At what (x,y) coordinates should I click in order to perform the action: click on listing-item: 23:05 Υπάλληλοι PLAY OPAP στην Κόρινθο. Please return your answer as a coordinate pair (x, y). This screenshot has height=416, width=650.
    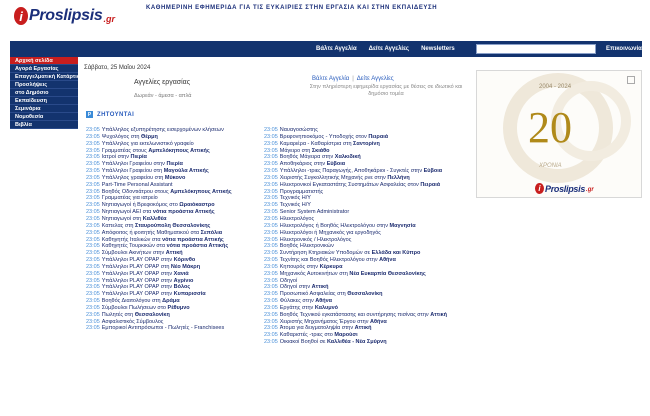
    Looking at the image, I should click on (171, 260).